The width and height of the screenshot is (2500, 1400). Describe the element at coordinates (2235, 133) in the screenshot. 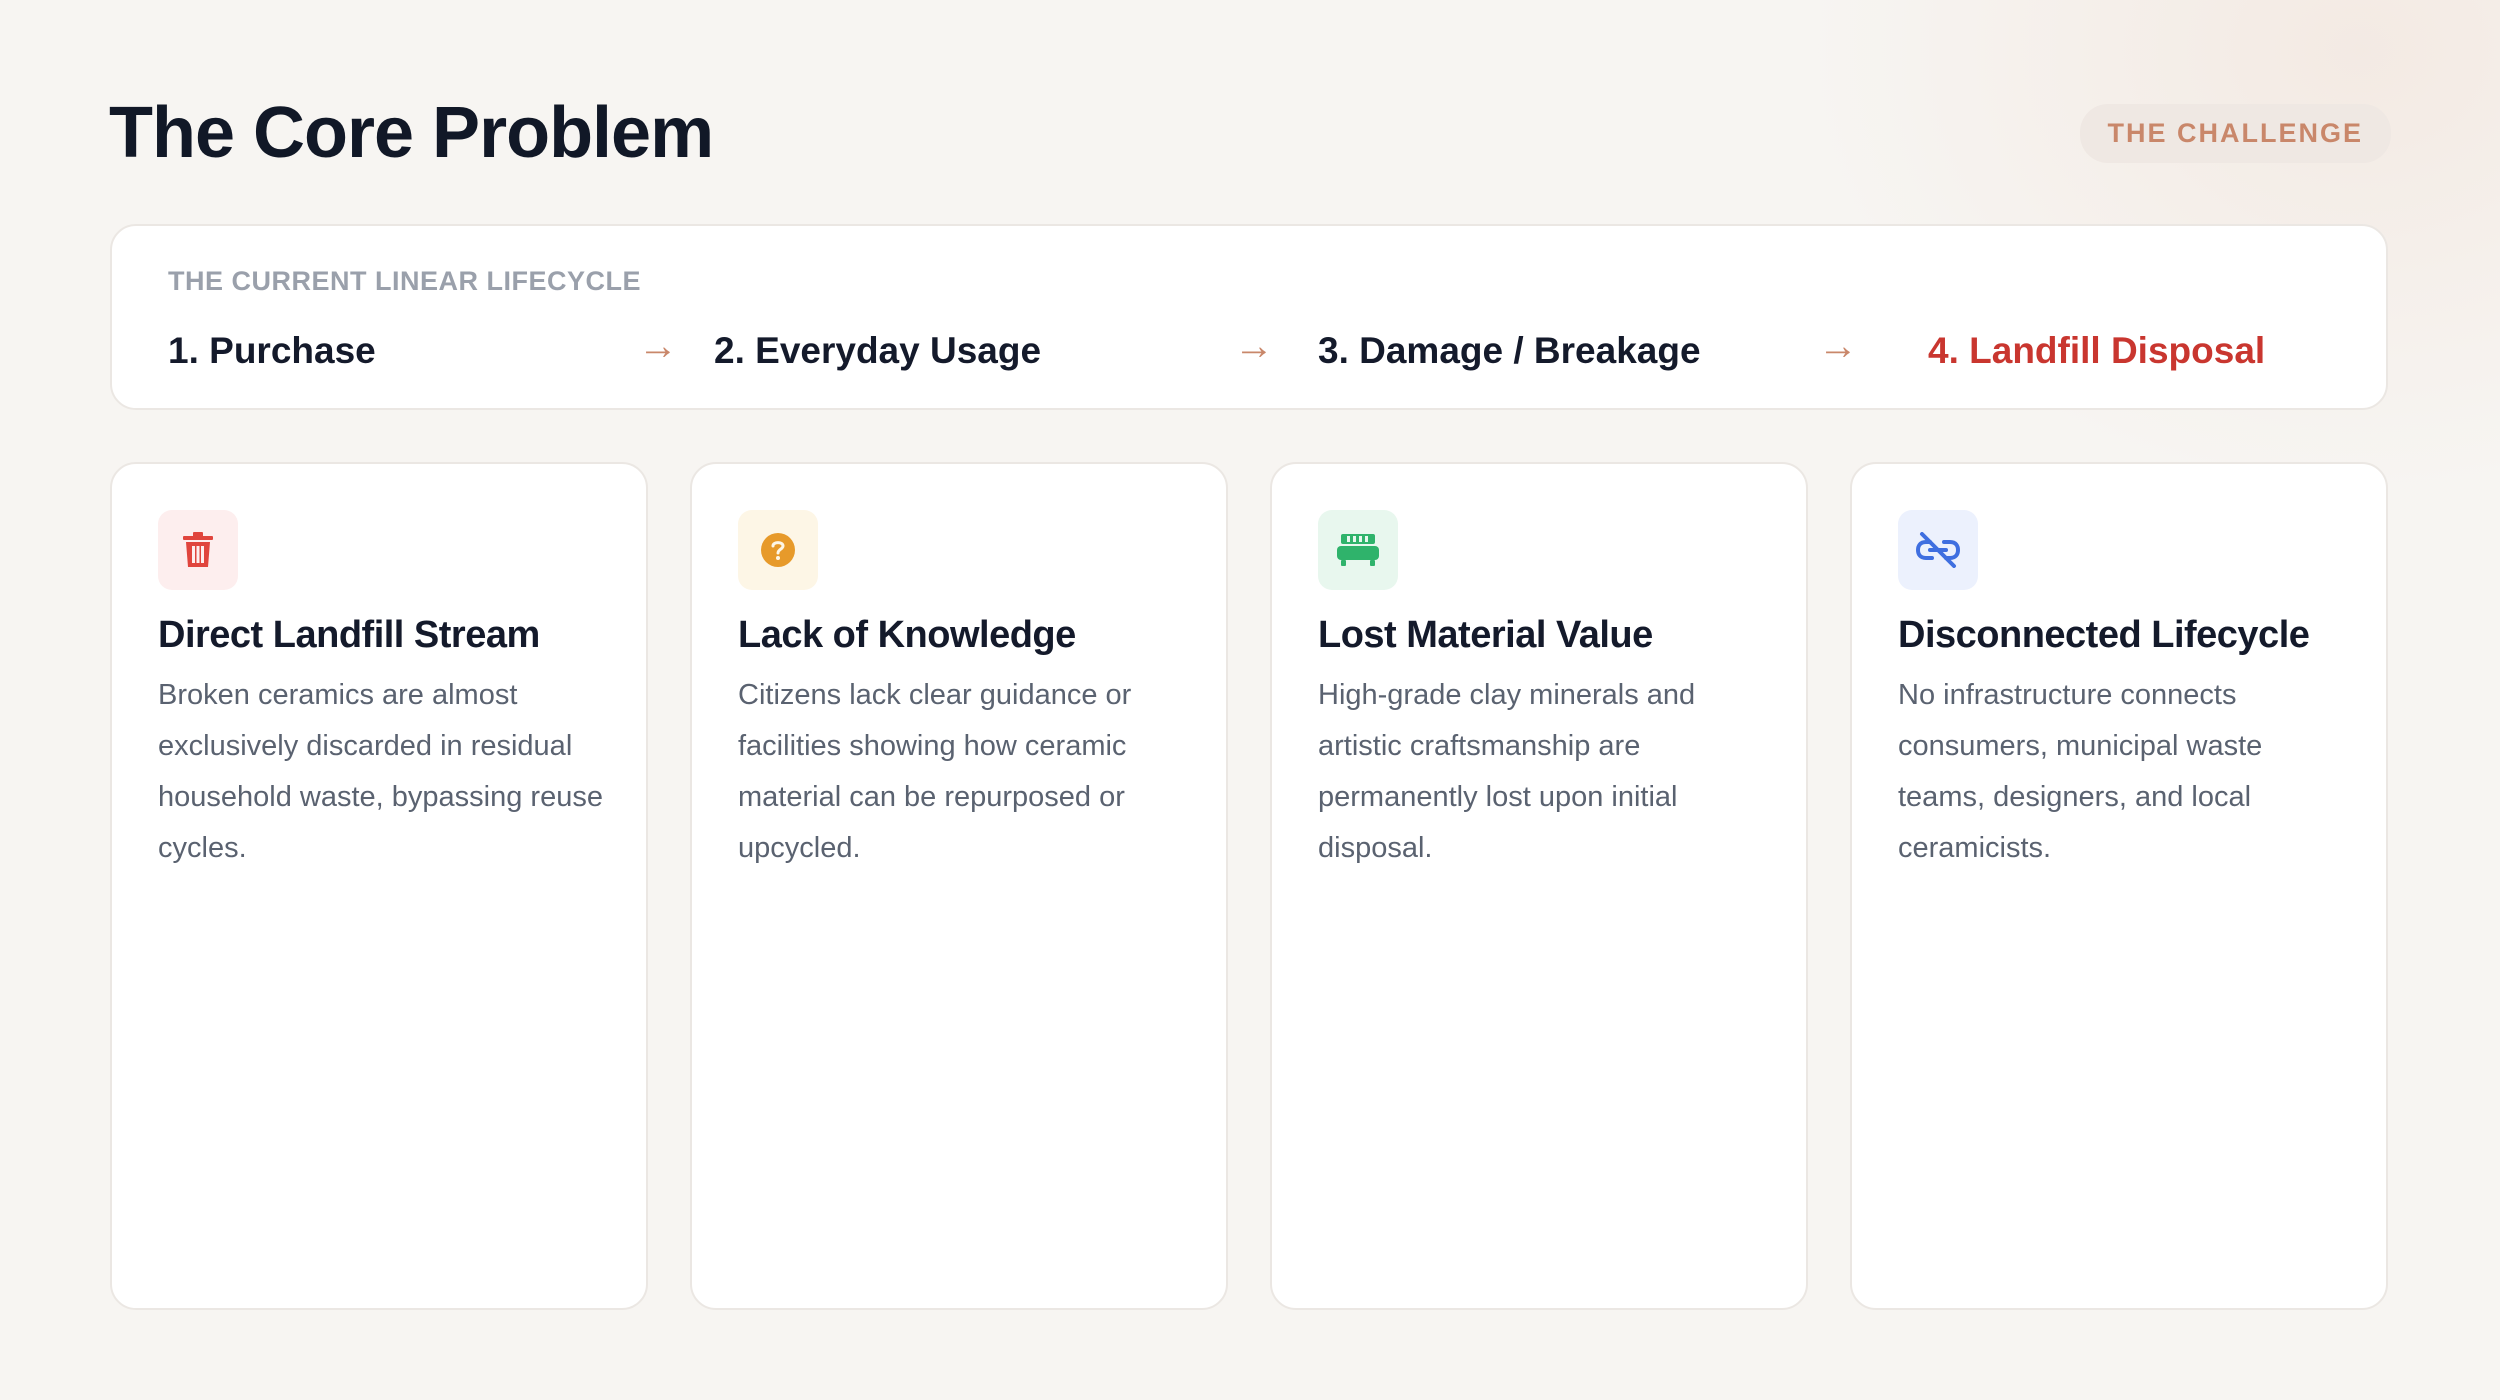

I see `challenge-badge: THE CHALLENGE` at that location.